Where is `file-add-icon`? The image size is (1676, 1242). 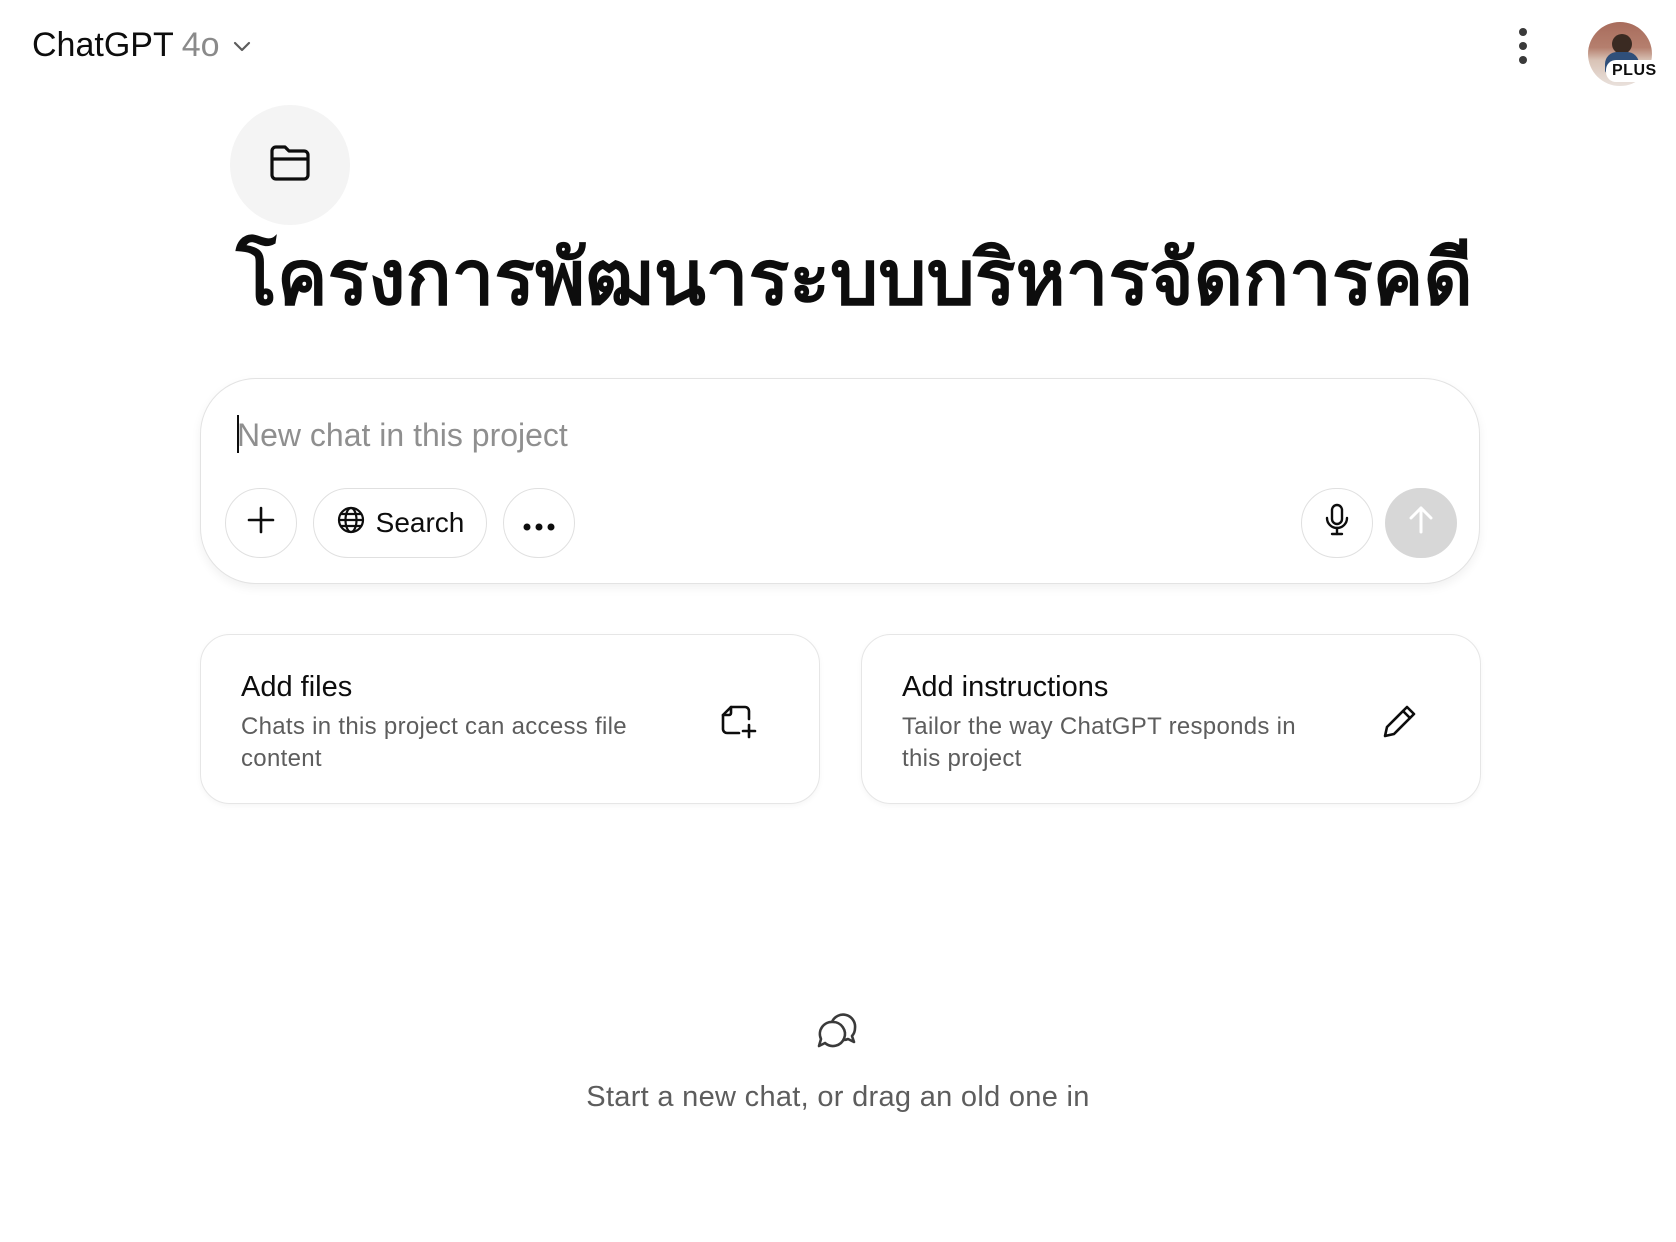
file-add-icon is located at coordinates (739, 721).